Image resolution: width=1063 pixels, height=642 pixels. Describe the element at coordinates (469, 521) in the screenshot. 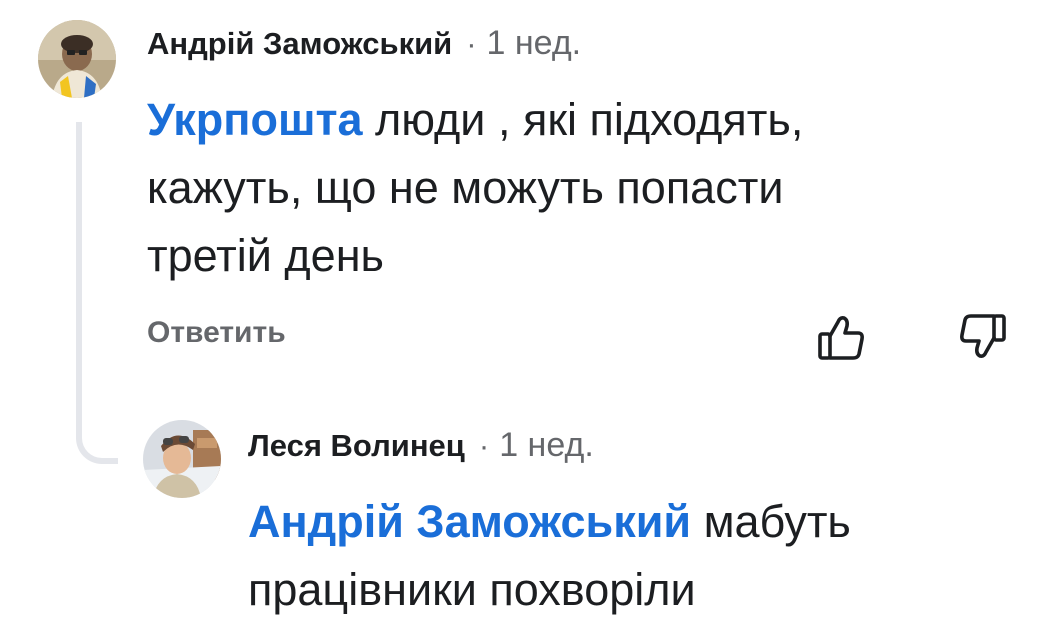

I see `mention-link: Андрій Заможський` at that location.